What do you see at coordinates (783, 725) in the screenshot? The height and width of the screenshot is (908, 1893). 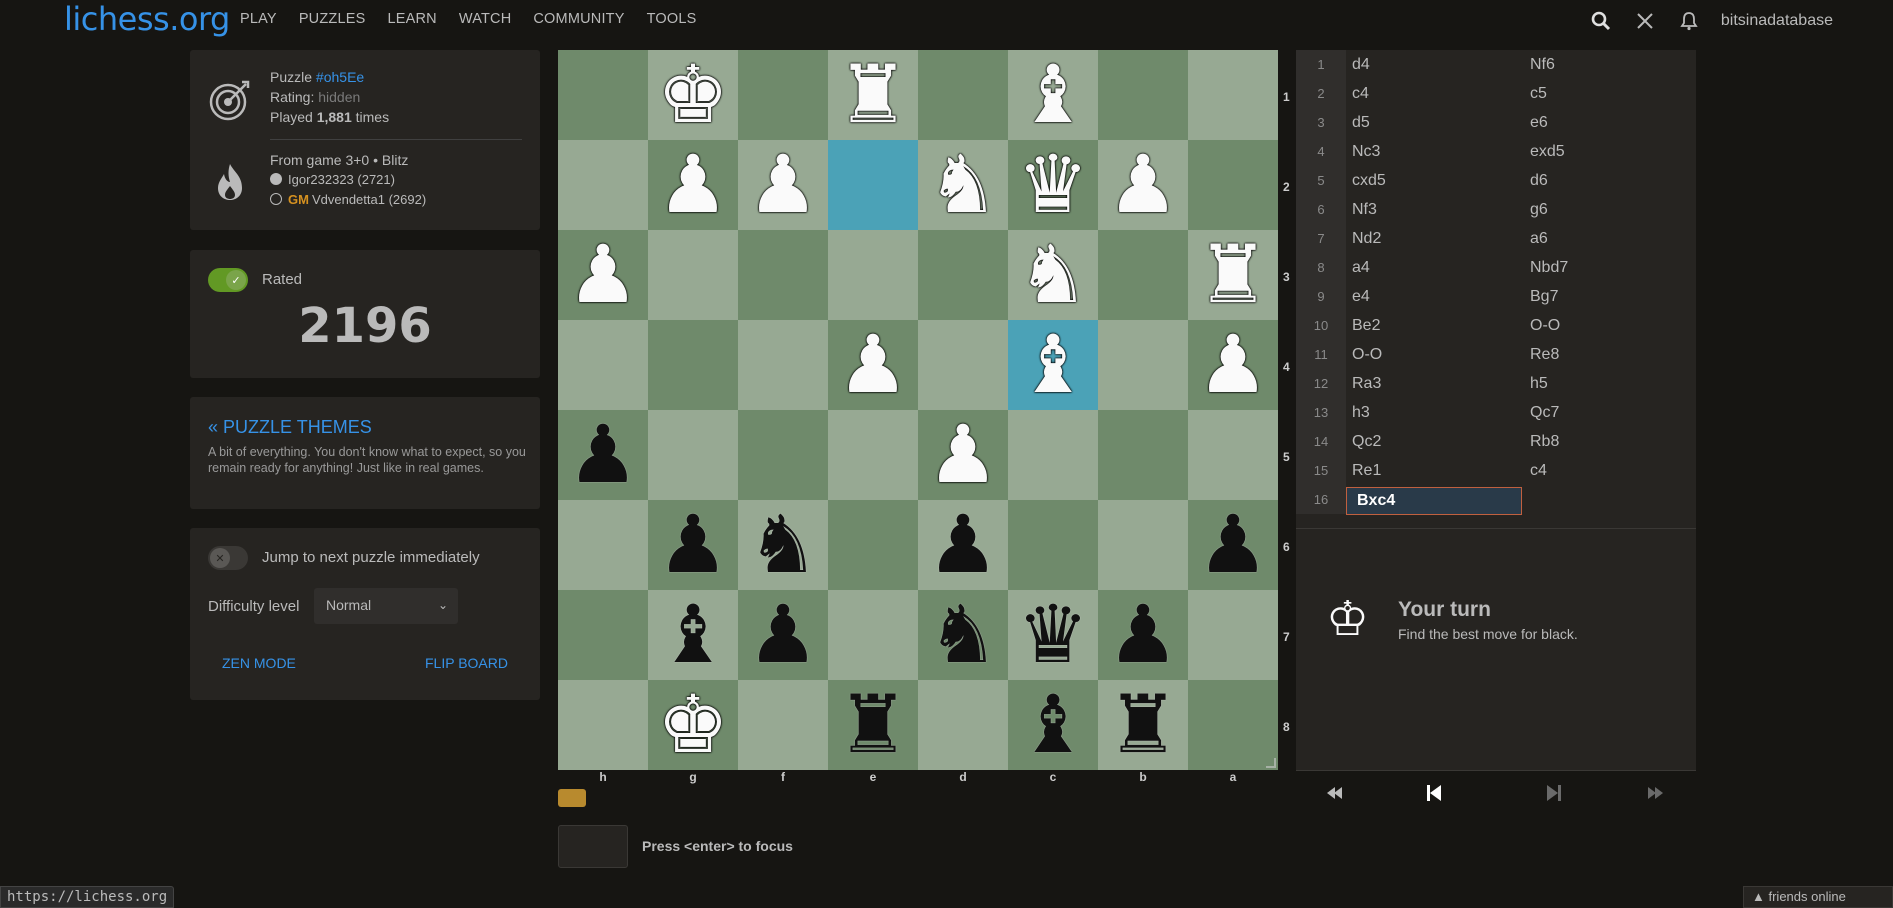 I see `square-f8` at bounding box center [783, 725].